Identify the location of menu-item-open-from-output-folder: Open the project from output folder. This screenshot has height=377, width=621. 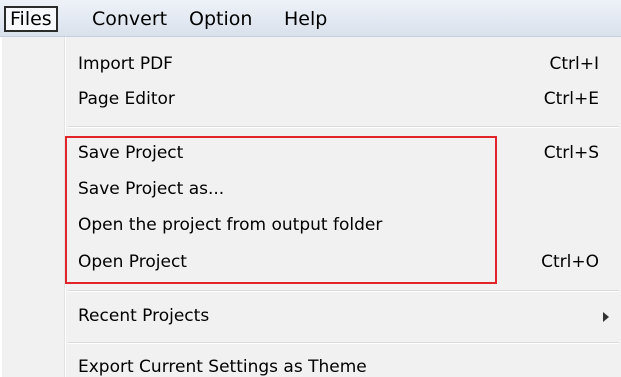
(310, 225).